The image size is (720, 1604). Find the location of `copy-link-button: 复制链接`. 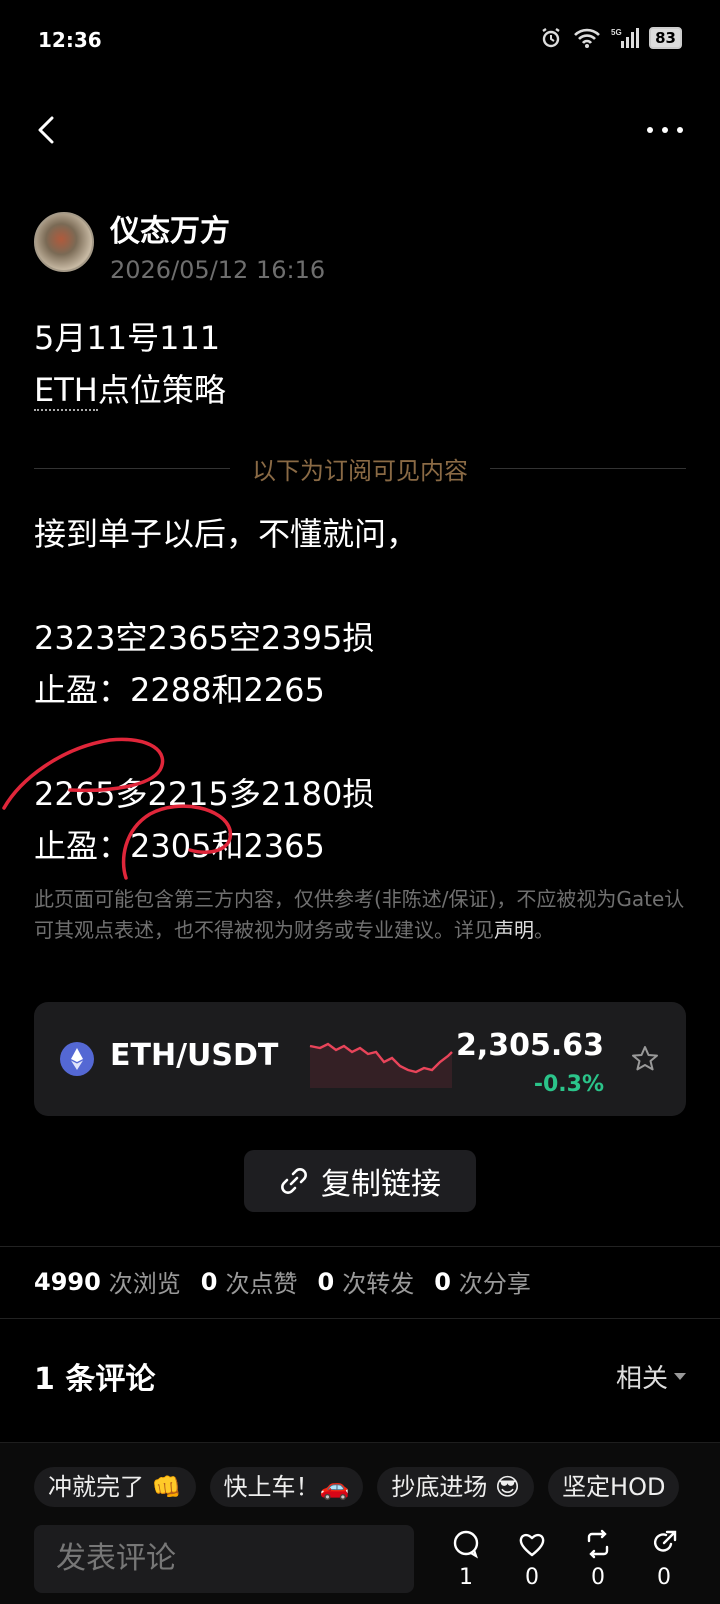

copy-link-button: 复制链接 is located at coordinates (360, 1181).